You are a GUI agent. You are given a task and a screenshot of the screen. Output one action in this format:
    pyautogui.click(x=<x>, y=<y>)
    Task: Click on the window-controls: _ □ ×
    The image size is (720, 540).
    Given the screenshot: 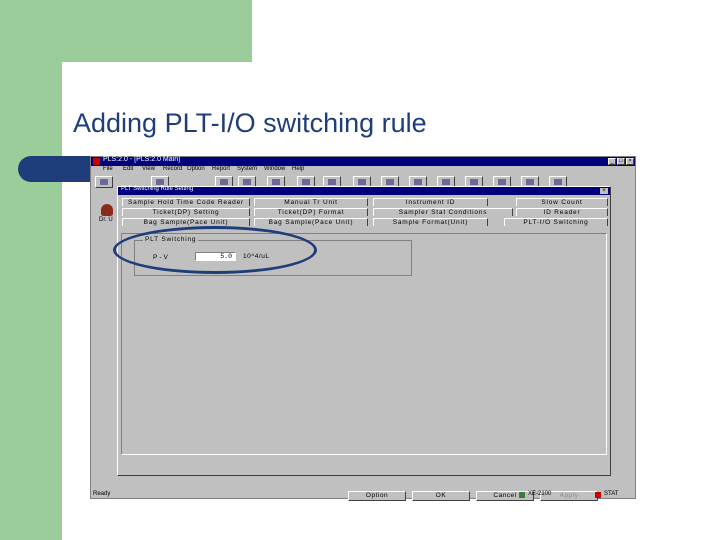 What is the action you would take?
    pyautogui.click(x=621, y=161)
    